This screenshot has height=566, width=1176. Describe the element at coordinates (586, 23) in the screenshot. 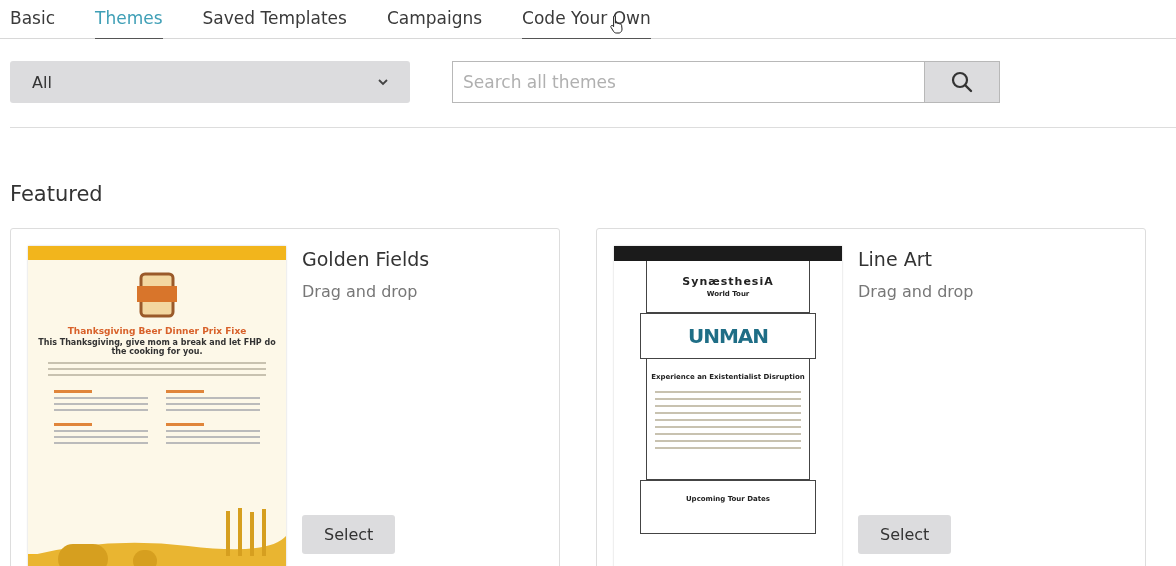

I see `nav-tab: Code Your Own` at that location.